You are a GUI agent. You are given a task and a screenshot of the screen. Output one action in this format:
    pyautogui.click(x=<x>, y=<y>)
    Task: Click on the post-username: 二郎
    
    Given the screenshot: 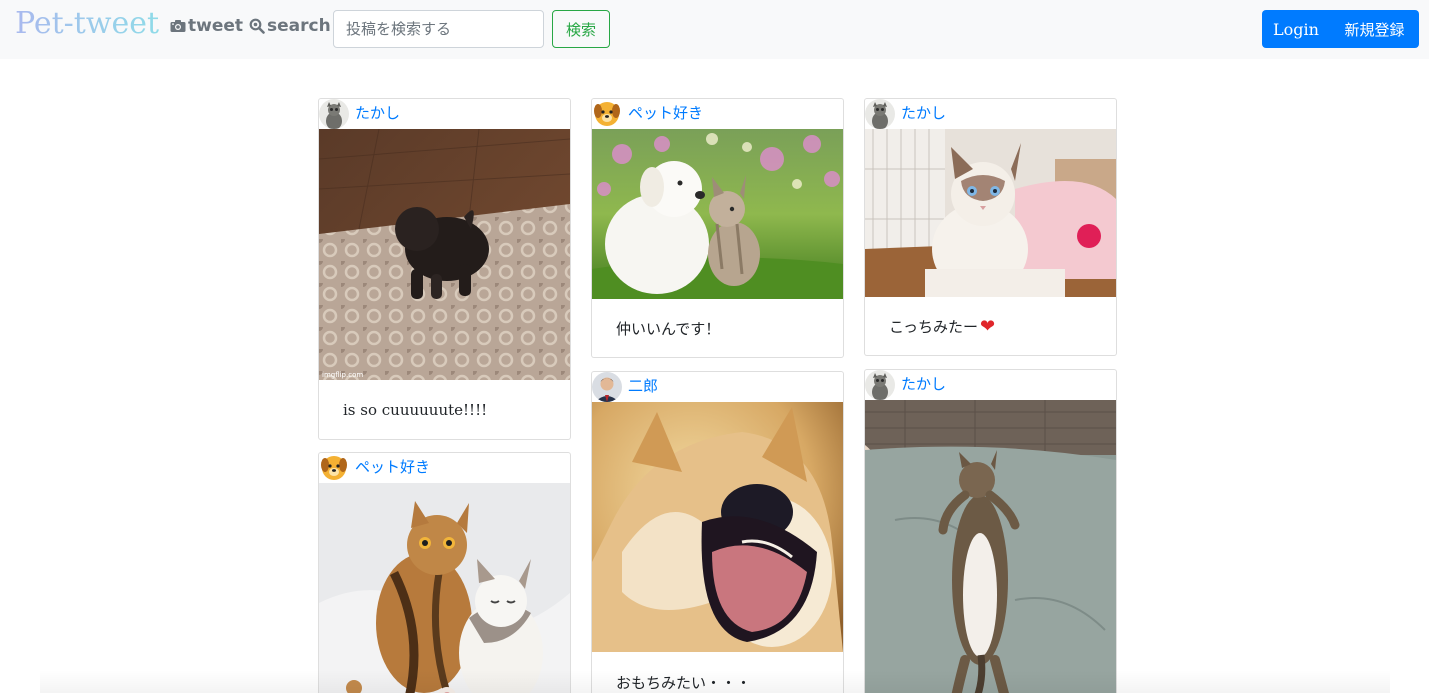 What is the action you would take?
    pyautogui.click(x=643, y=385)
    